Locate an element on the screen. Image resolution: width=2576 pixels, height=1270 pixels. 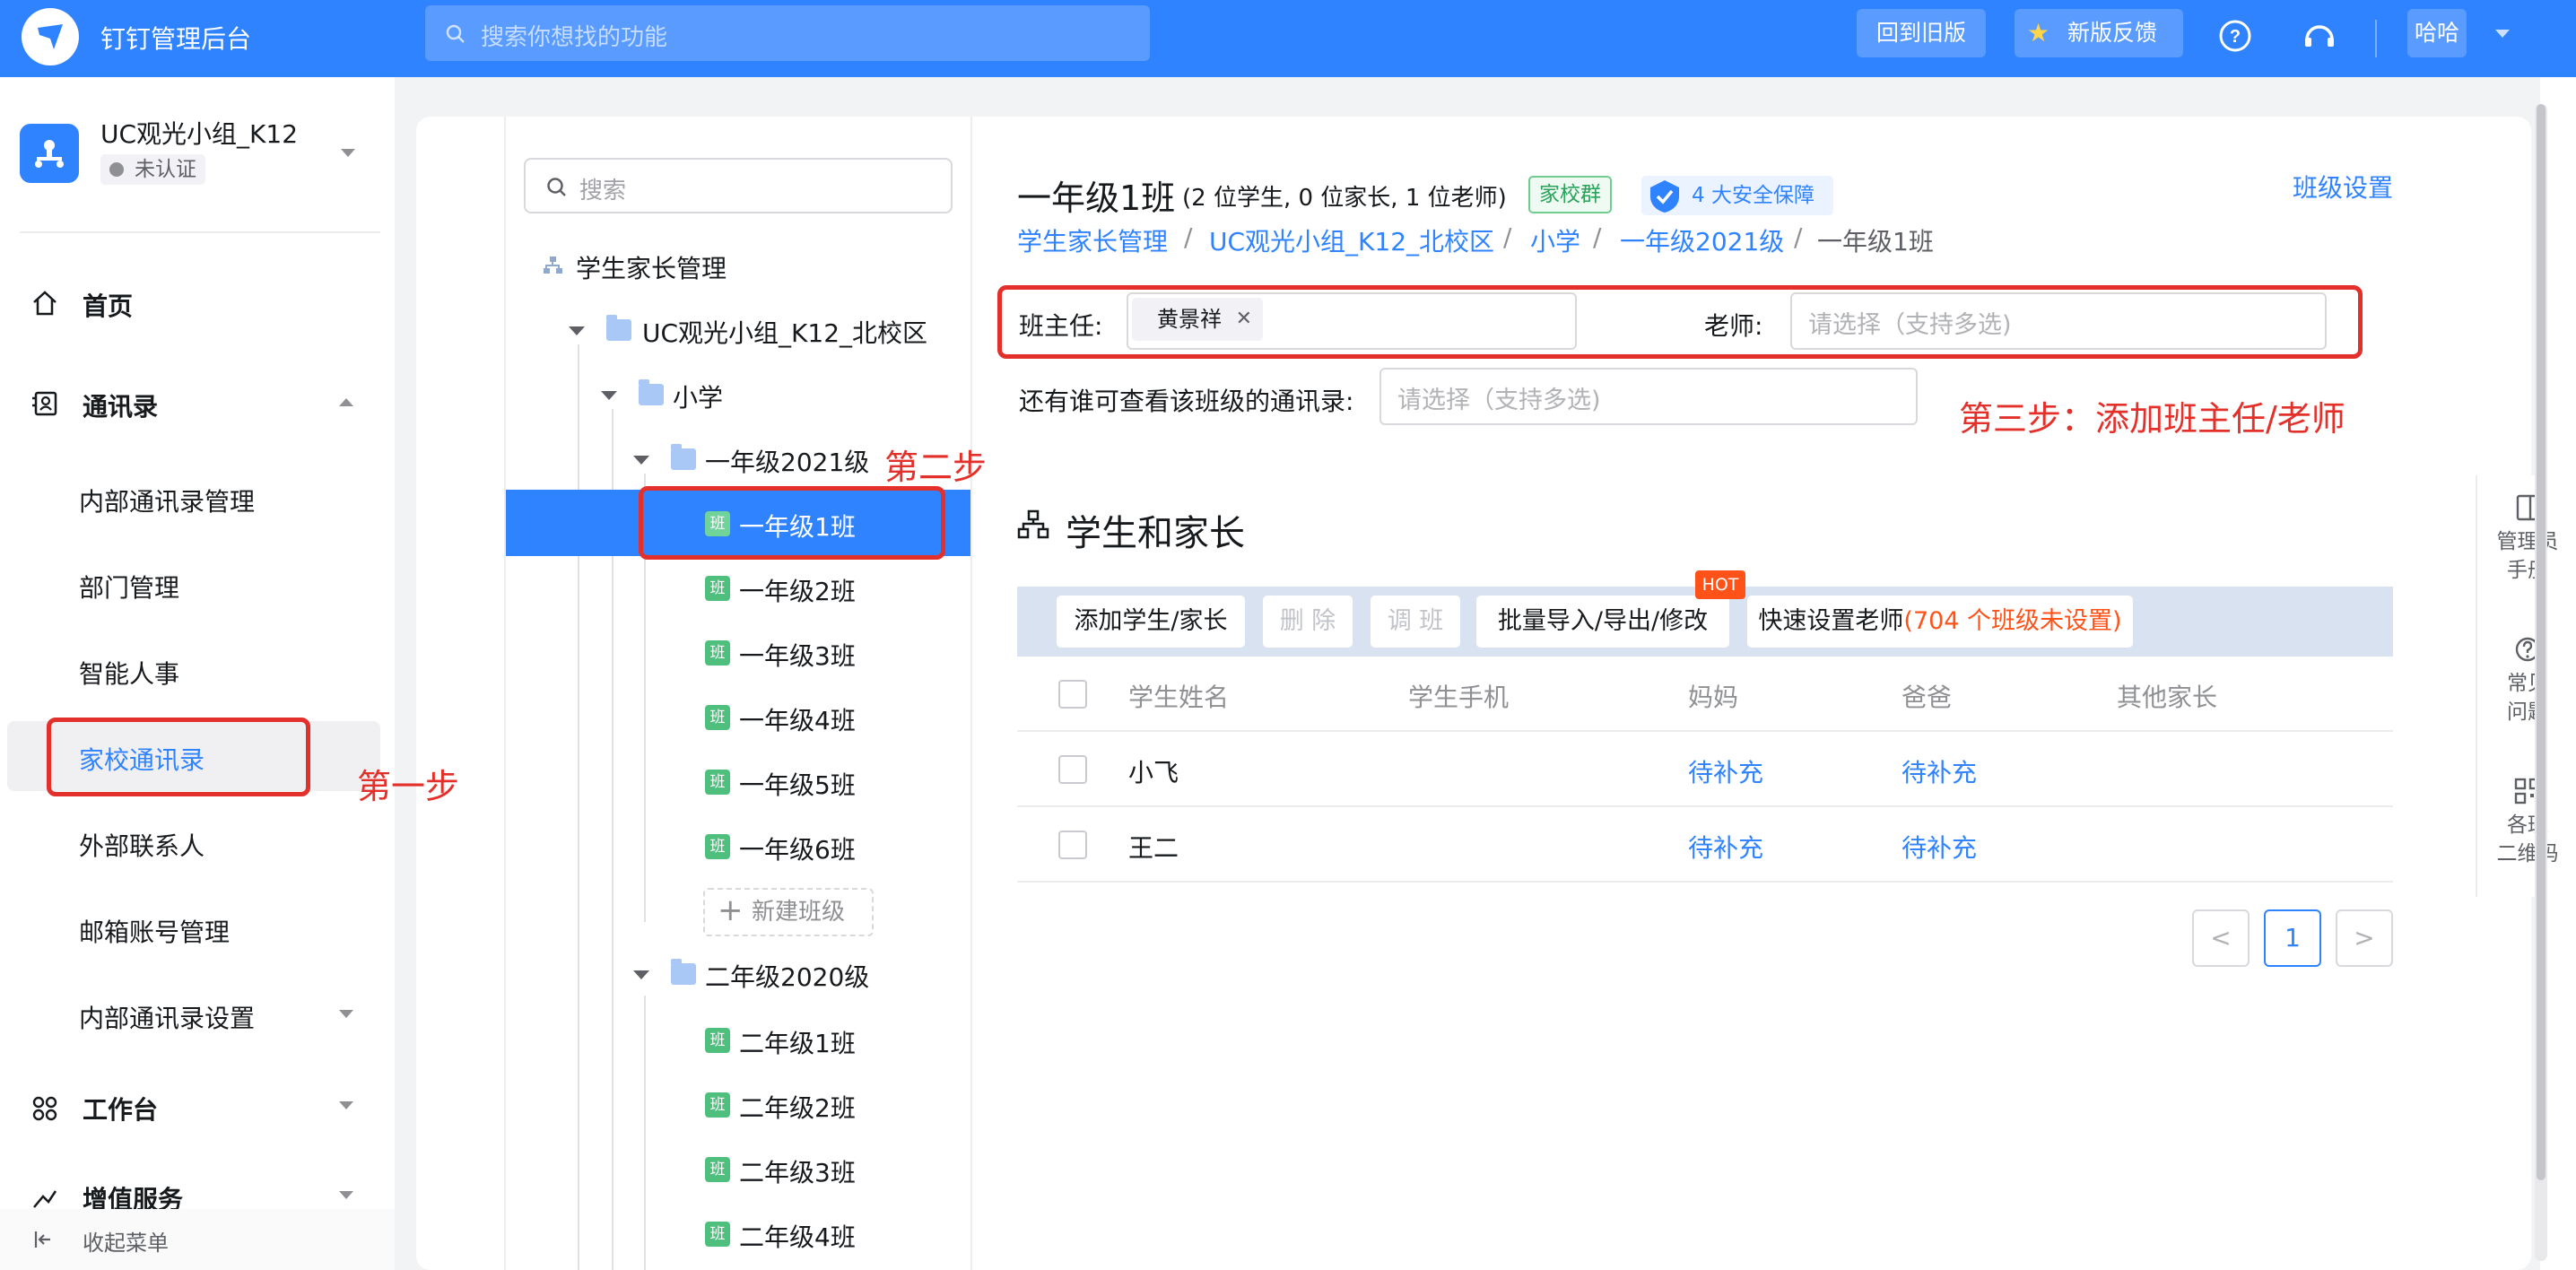
tree-class-6: 一年级6班 is located at coordinates (797, 848).